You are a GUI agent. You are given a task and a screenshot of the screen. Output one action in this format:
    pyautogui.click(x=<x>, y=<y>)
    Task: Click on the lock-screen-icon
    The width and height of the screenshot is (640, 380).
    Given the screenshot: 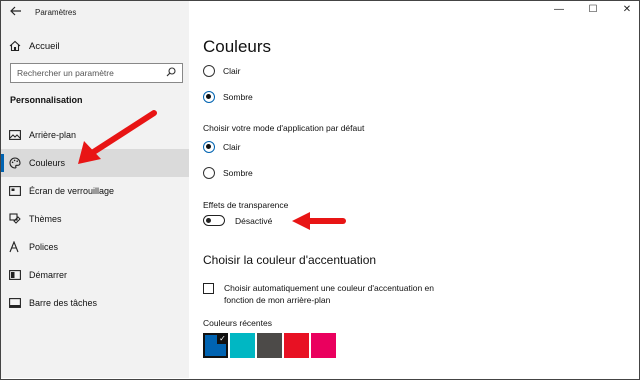 What is the action you would take?
    pyautogui.click(x=15, y=191)
    